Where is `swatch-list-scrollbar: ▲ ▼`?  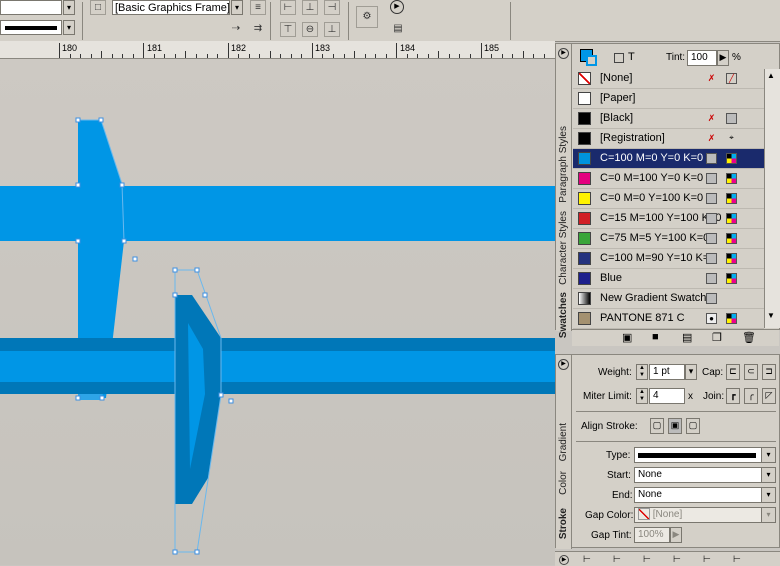 swatch-list-scrollbar: ▲ ▼ is located at coordinates (772, 198).